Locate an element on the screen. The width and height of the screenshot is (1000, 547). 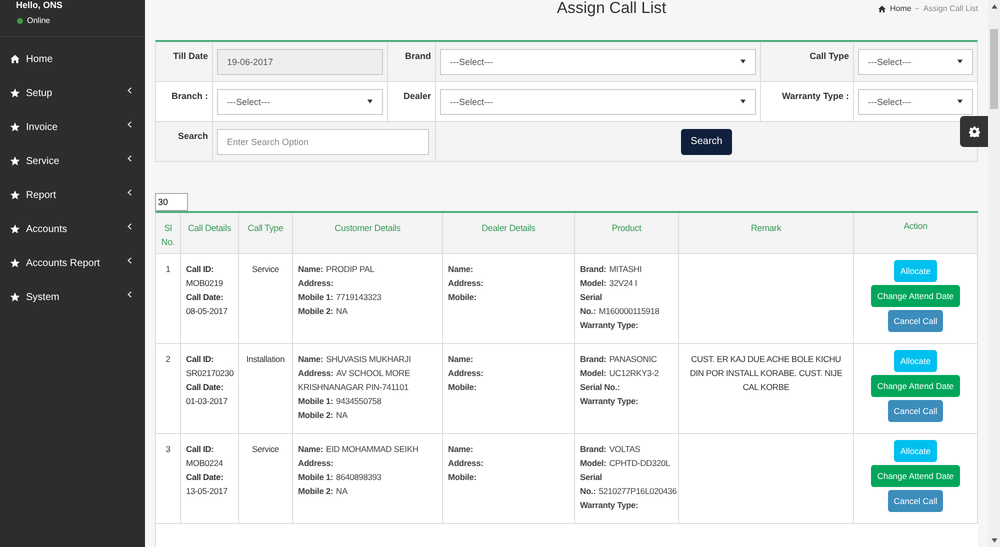
column-header: Call Details is located at coordinates (210, 228).